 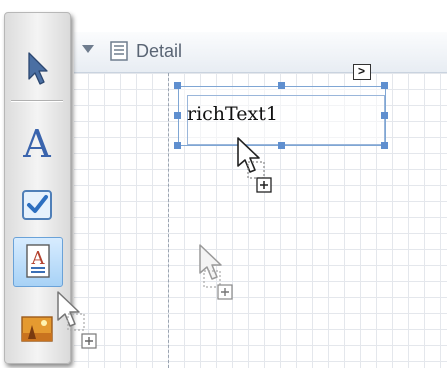 What do you see at coordinates (37, 67) in the screenshot?
I see `pointer-icon` at bounding box center [37, 67].